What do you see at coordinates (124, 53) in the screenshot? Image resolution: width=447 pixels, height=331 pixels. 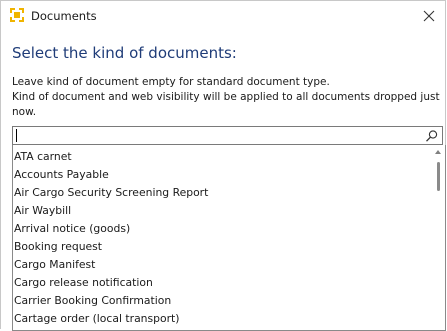 I see `dialog-heading: Select the kind of documents:` at bounding box center [124, 53].